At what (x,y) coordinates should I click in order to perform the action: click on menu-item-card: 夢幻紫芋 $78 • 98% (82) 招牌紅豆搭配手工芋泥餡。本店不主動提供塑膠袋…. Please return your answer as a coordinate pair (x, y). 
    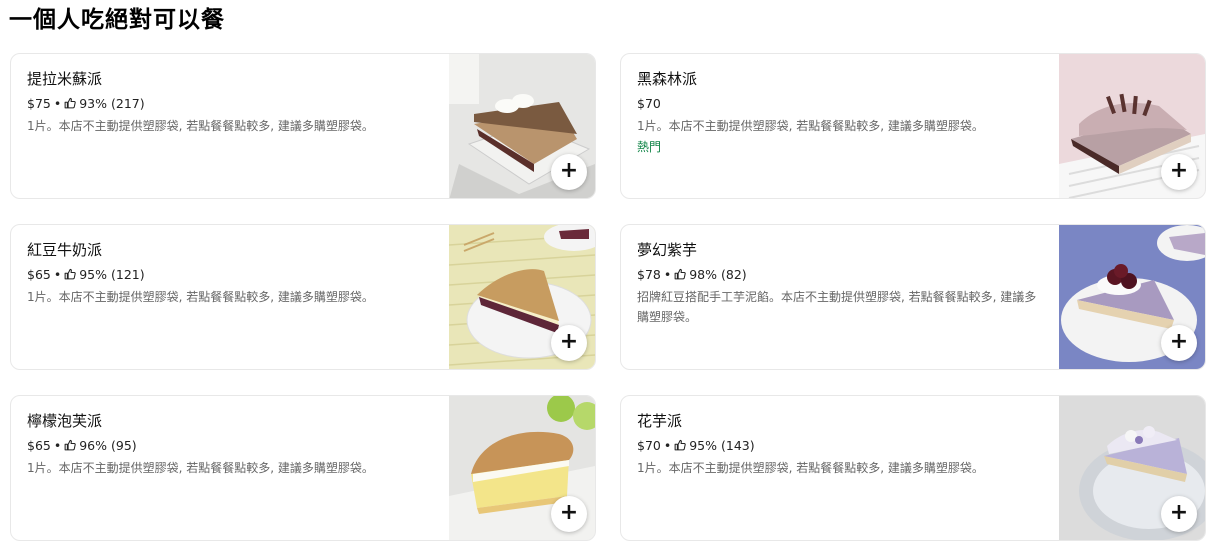
    Looking at the image, I should click on (913, 297).